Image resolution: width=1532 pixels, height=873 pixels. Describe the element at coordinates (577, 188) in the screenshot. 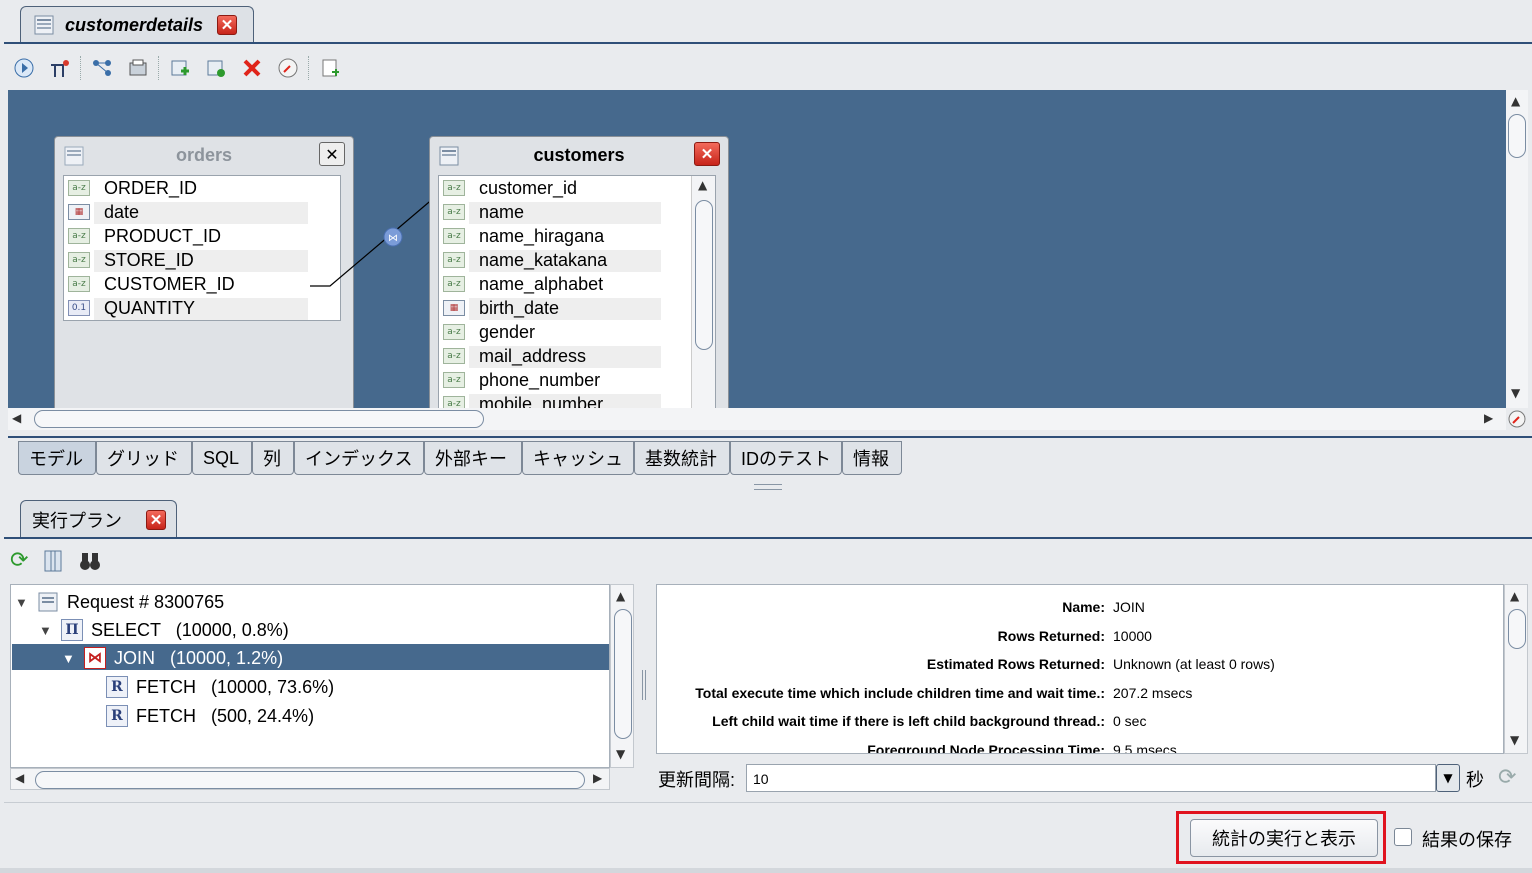

I see `column-row: a-z customer_id` at that location.